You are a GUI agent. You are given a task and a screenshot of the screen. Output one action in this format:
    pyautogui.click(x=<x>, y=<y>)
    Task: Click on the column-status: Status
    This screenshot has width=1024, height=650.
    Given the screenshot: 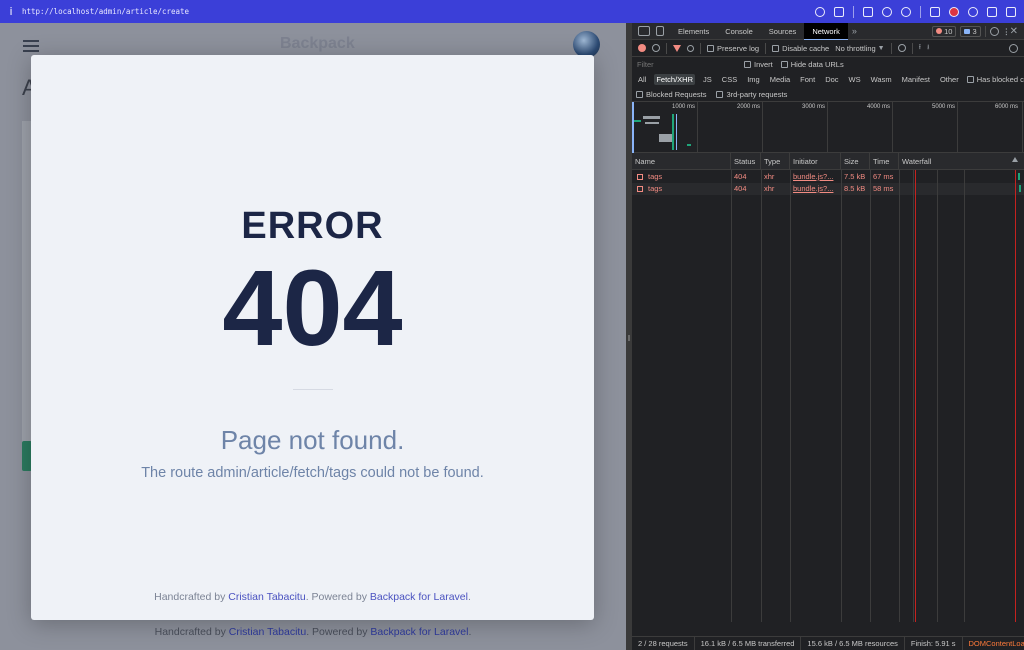 What is the action you would take?
    pyautogui.click(x=746, y=161)
    